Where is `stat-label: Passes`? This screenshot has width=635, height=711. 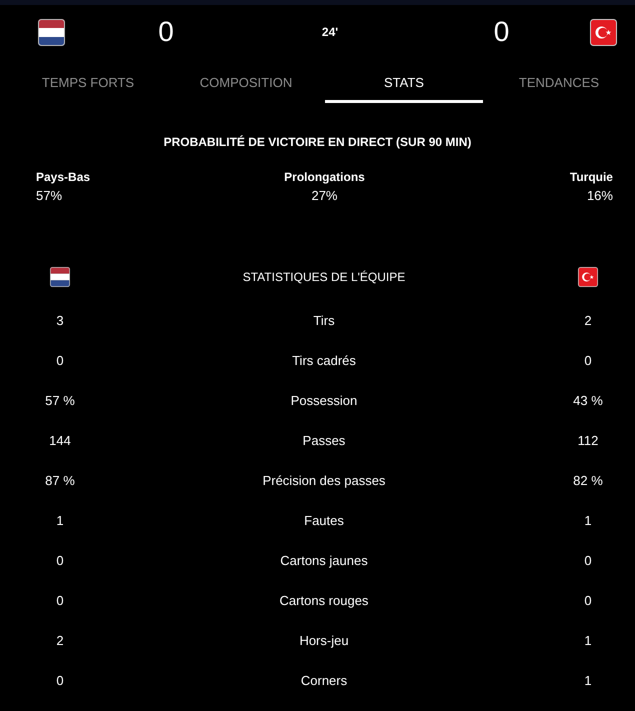
stat-label: Passes is located at coordinates (324, 441).